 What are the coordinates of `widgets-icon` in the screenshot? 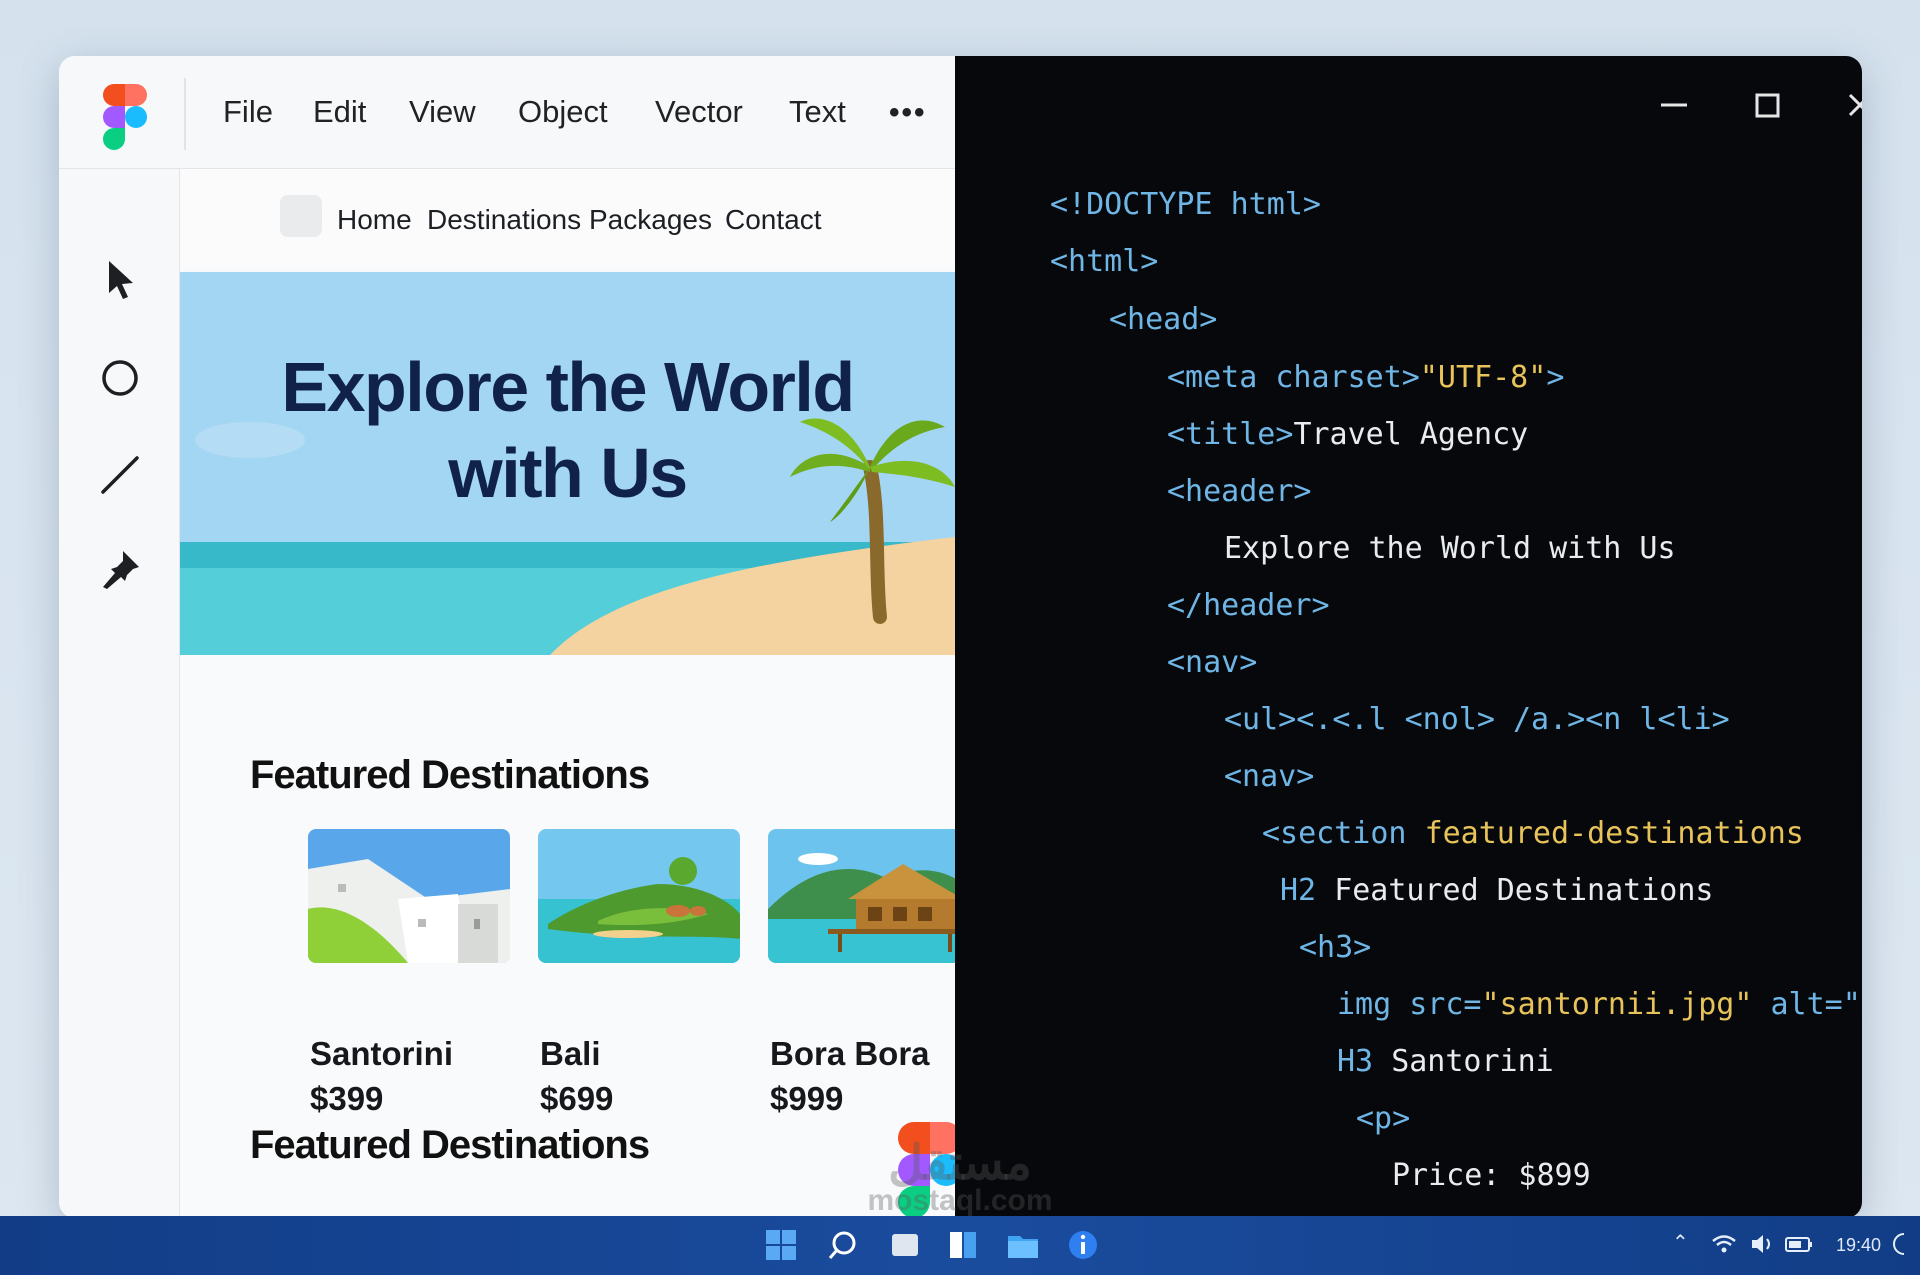 It's located at (963, 1245).